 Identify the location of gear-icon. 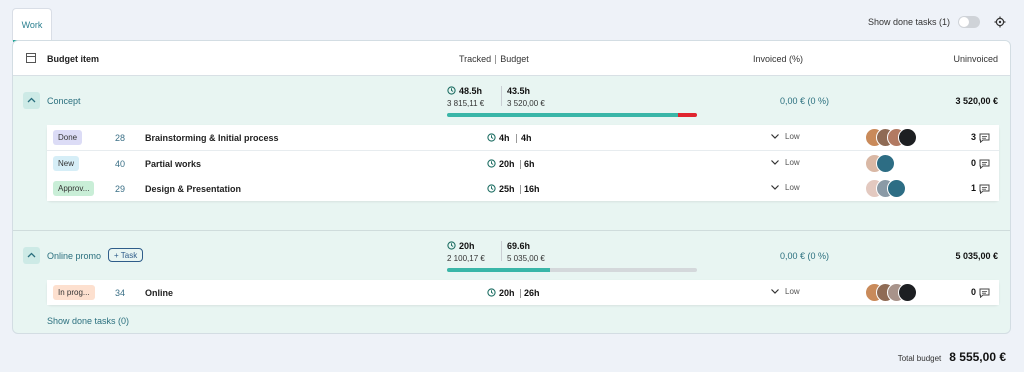
(1000, 22).